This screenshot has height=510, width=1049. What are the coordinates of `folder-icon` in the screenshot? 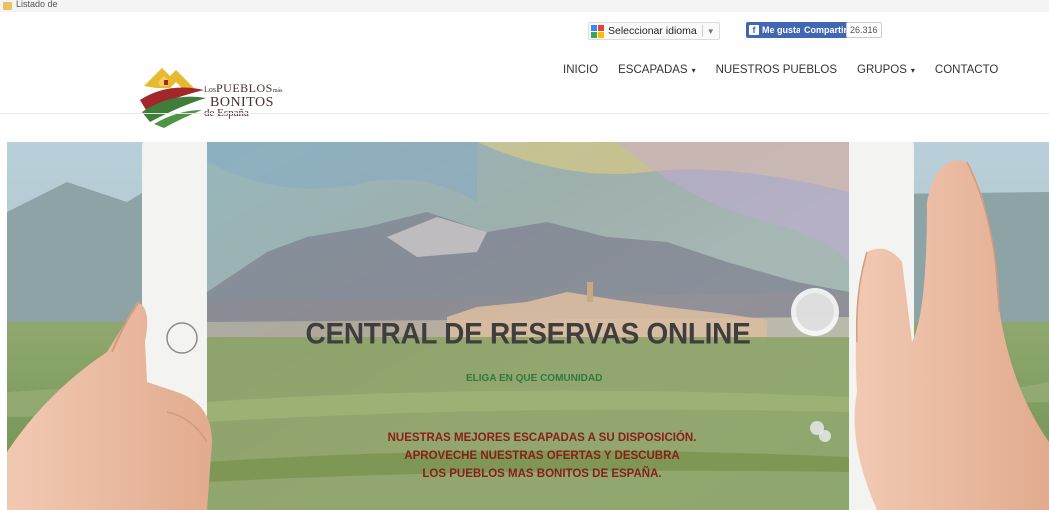 It's located at (7, 6).